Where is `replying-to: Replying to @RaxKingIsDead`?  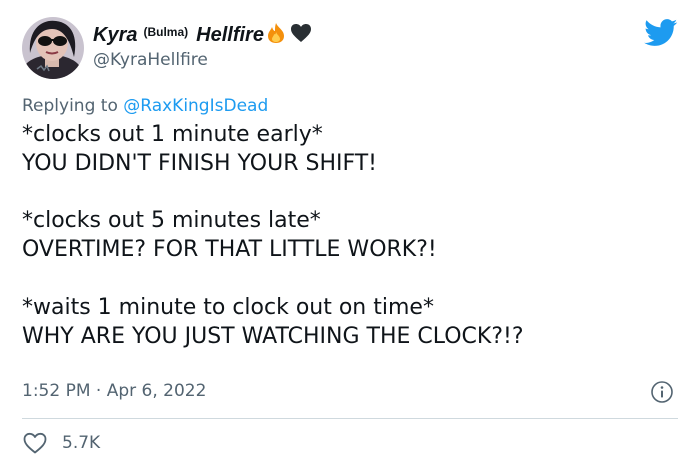
replying-to: Replying to @RaxKingIsDead is located at coordinates (145, 106).